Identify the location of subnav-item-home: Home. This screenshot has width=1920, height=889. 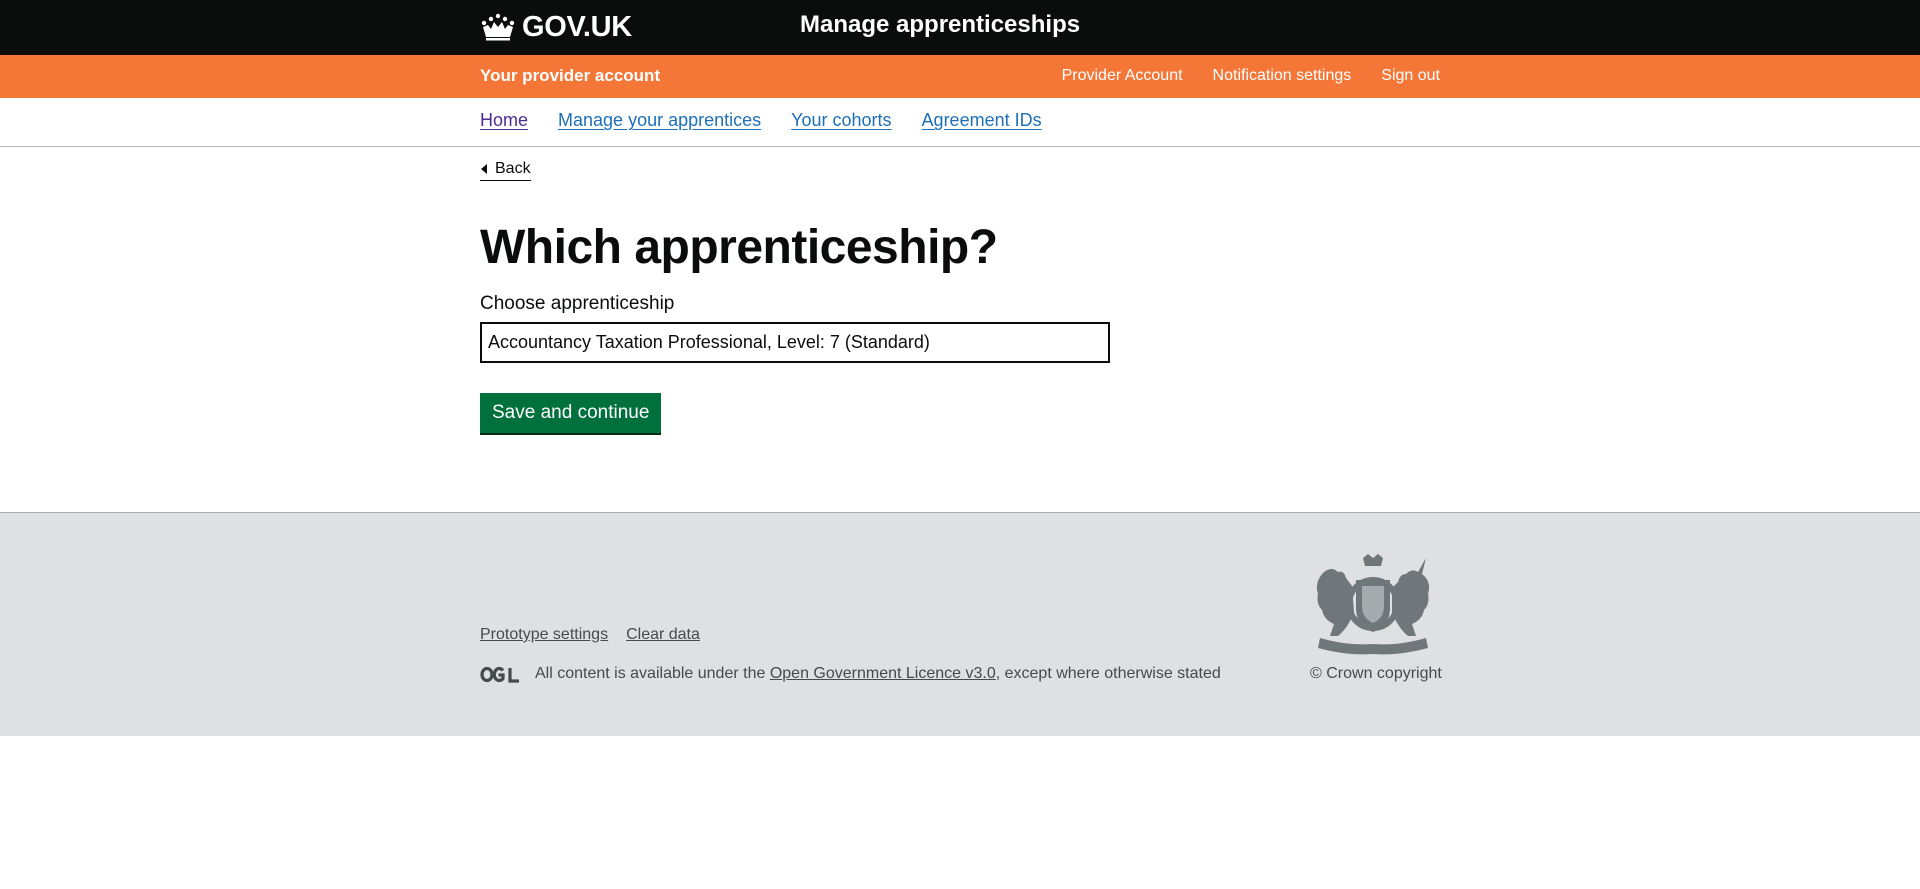
(504, 120).